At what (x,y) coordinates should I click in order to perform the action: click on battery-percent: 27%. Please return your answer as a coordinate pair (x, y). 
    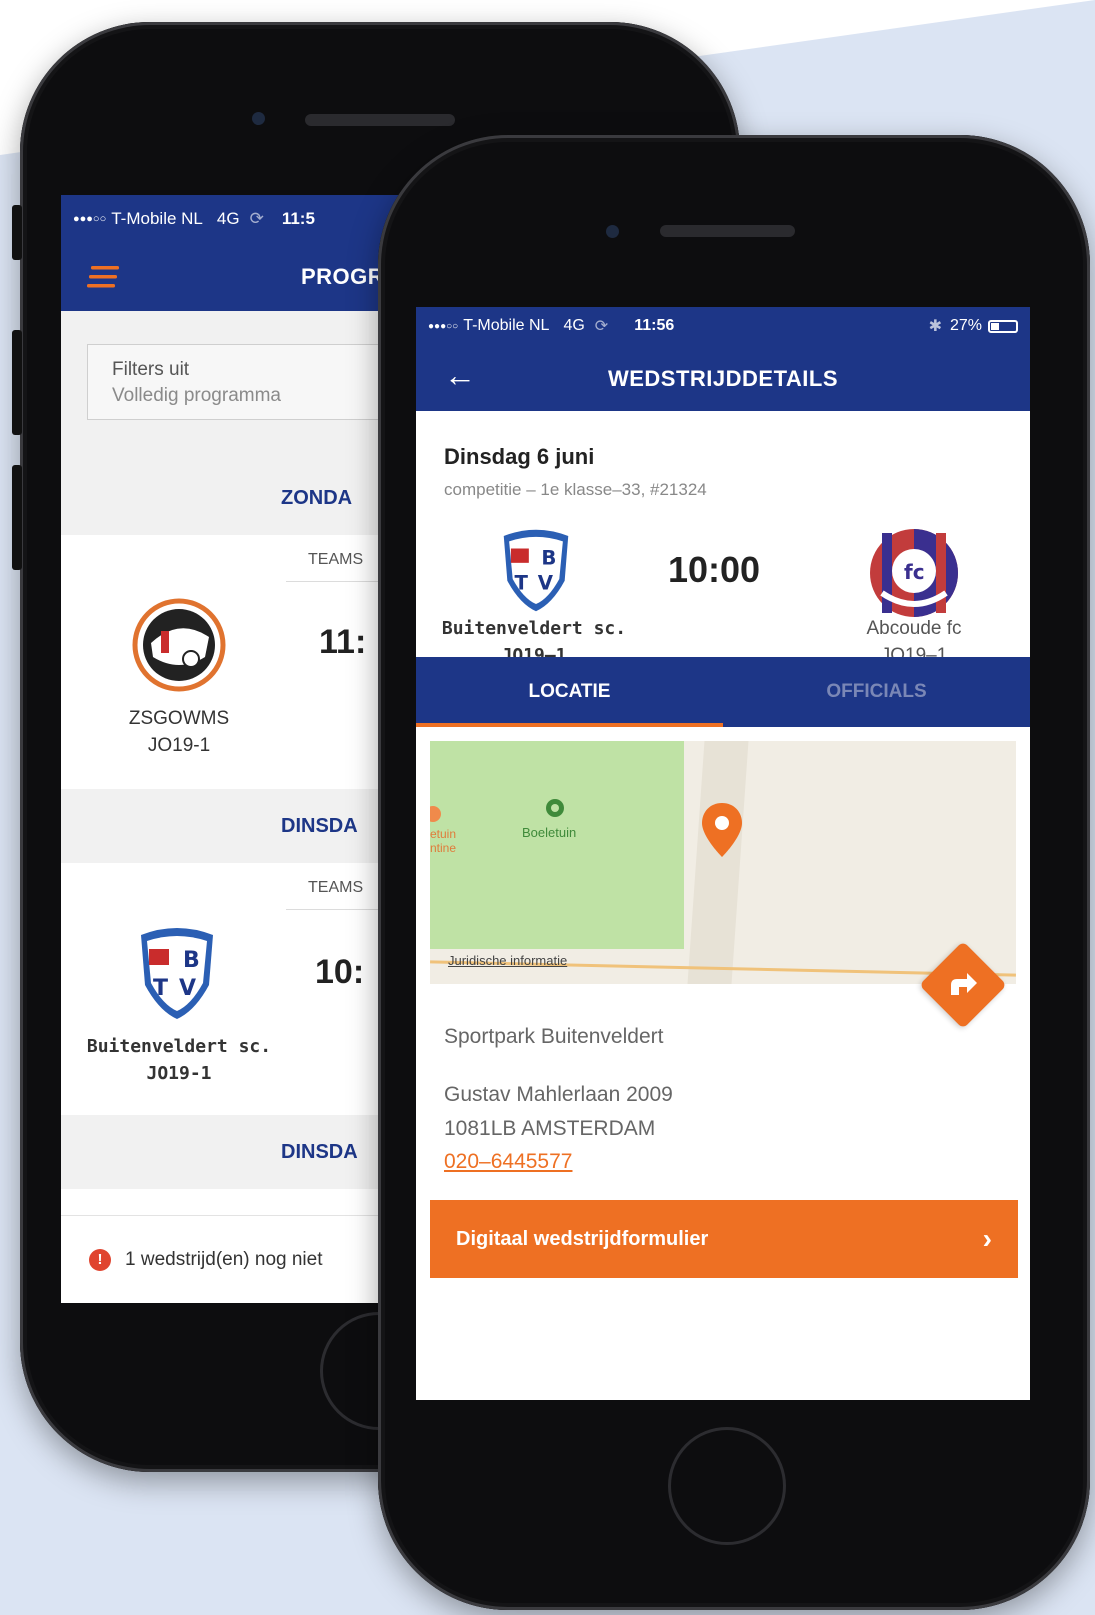
    Looking at the image, I should click on (965, 325).